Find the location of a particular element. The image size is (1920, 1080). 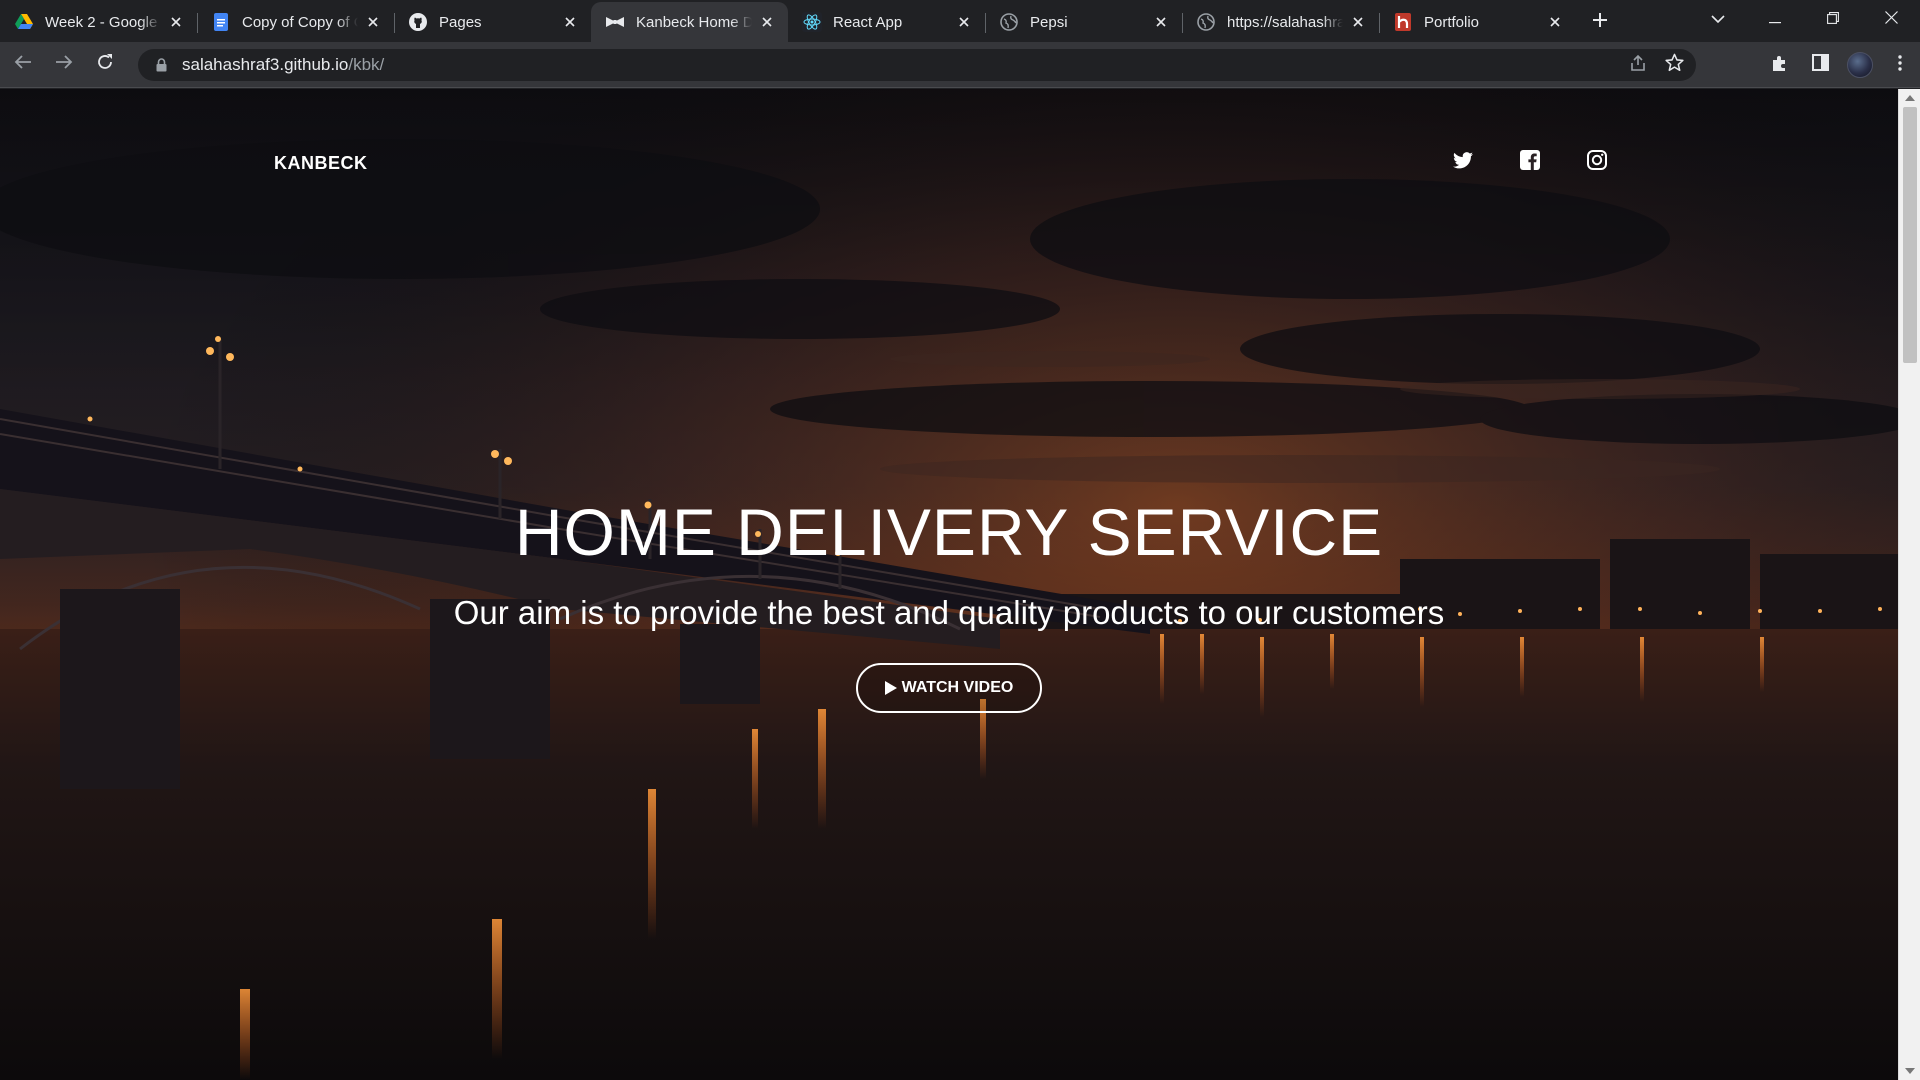

extensions-button is located at coordinates (1780, 65).